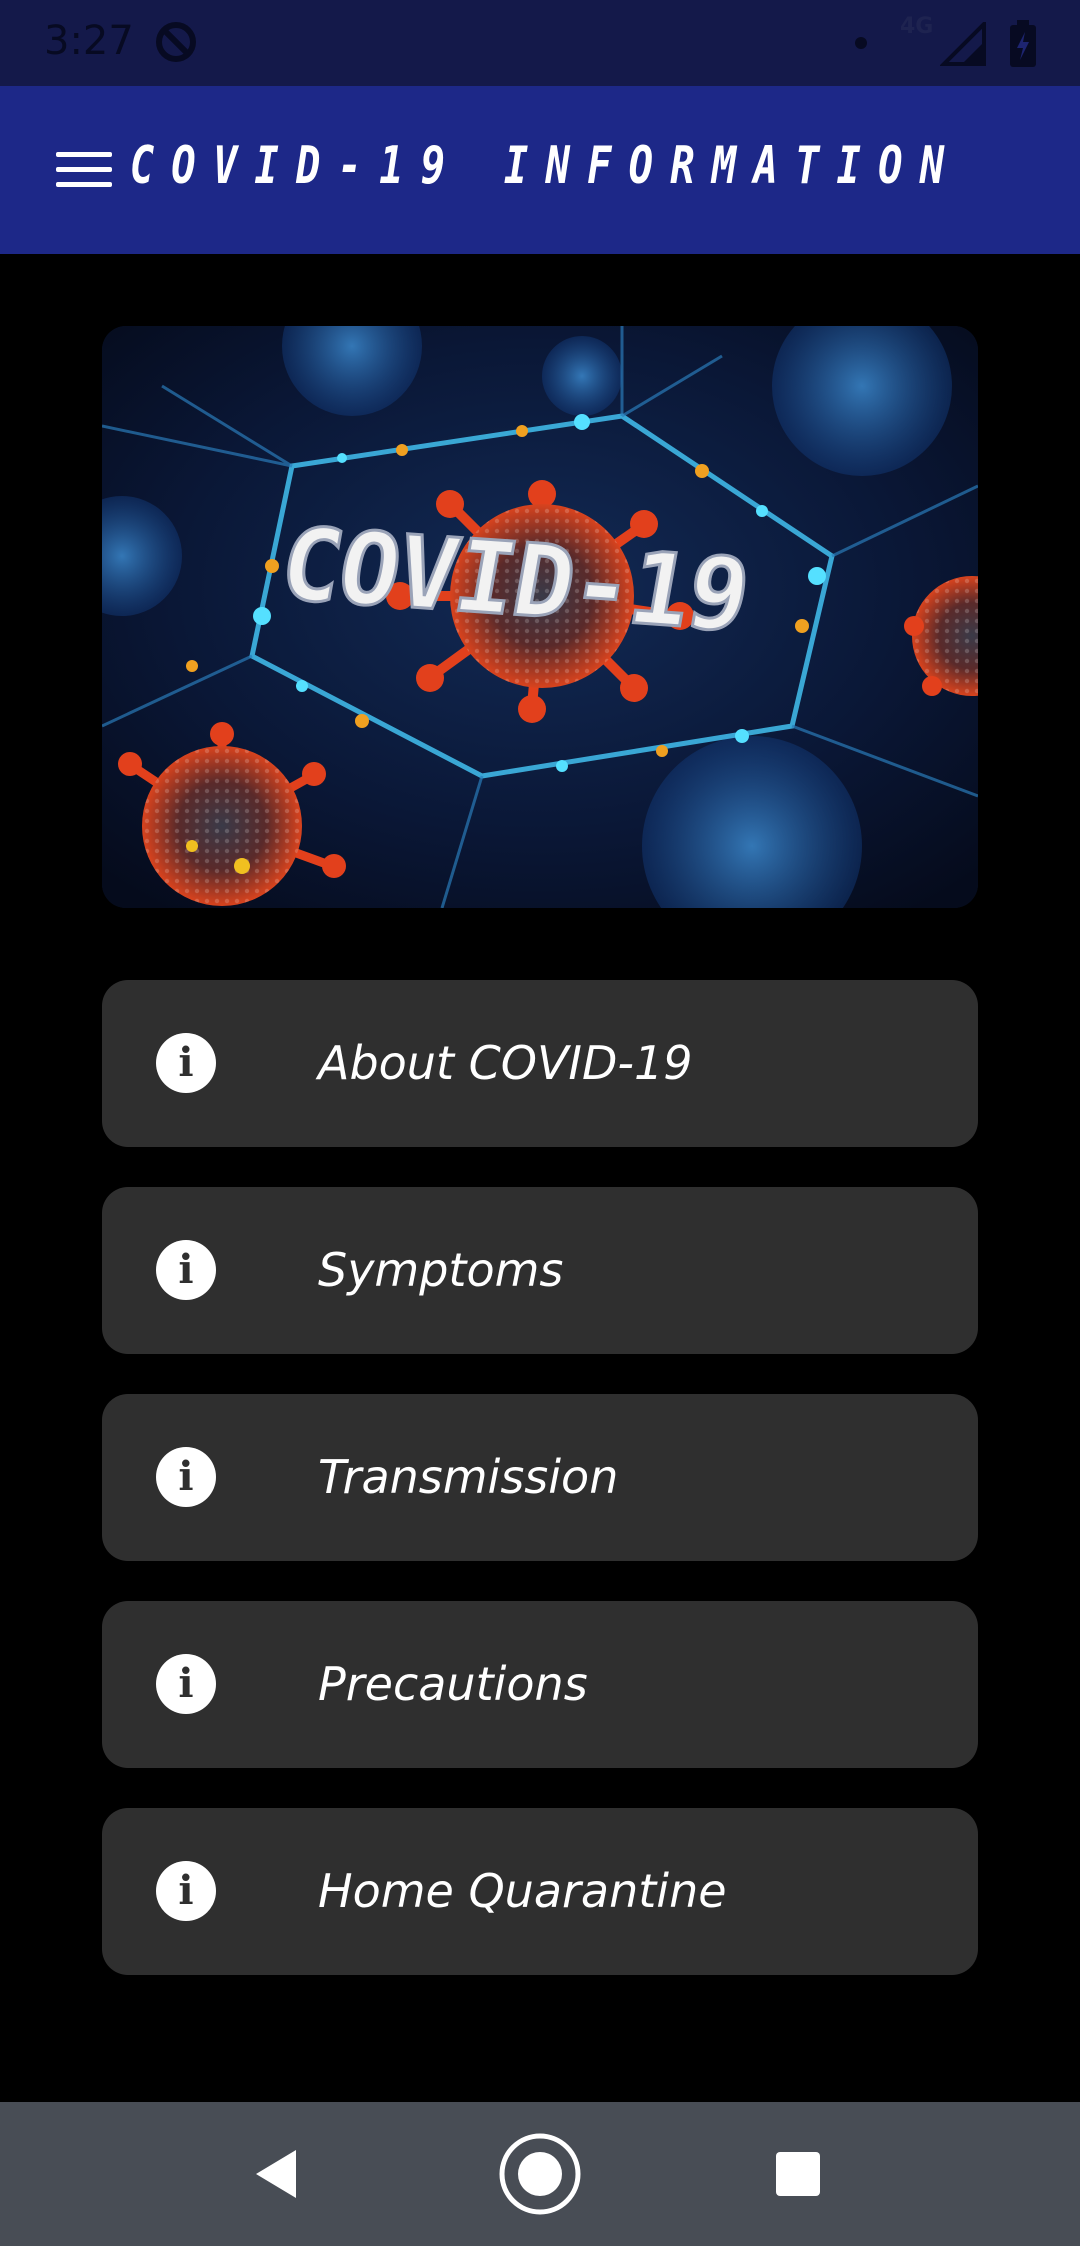  What do you see at coordinates (798, 2174) in the screenshot?
I see `recents-square-icon` at bounding box center [798, 2174].